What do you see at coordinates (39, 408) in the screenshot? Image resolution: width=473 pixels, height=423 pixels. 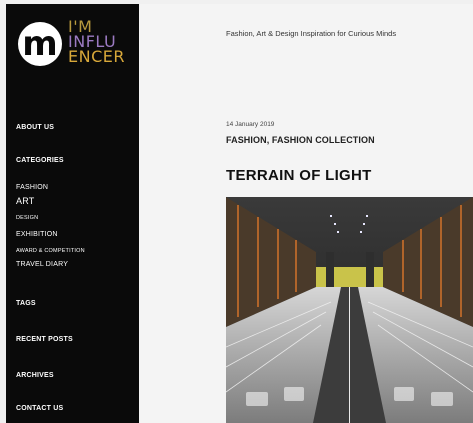 I see `nav-contact-us: CONTACT US` at bounding box center [39, 408].